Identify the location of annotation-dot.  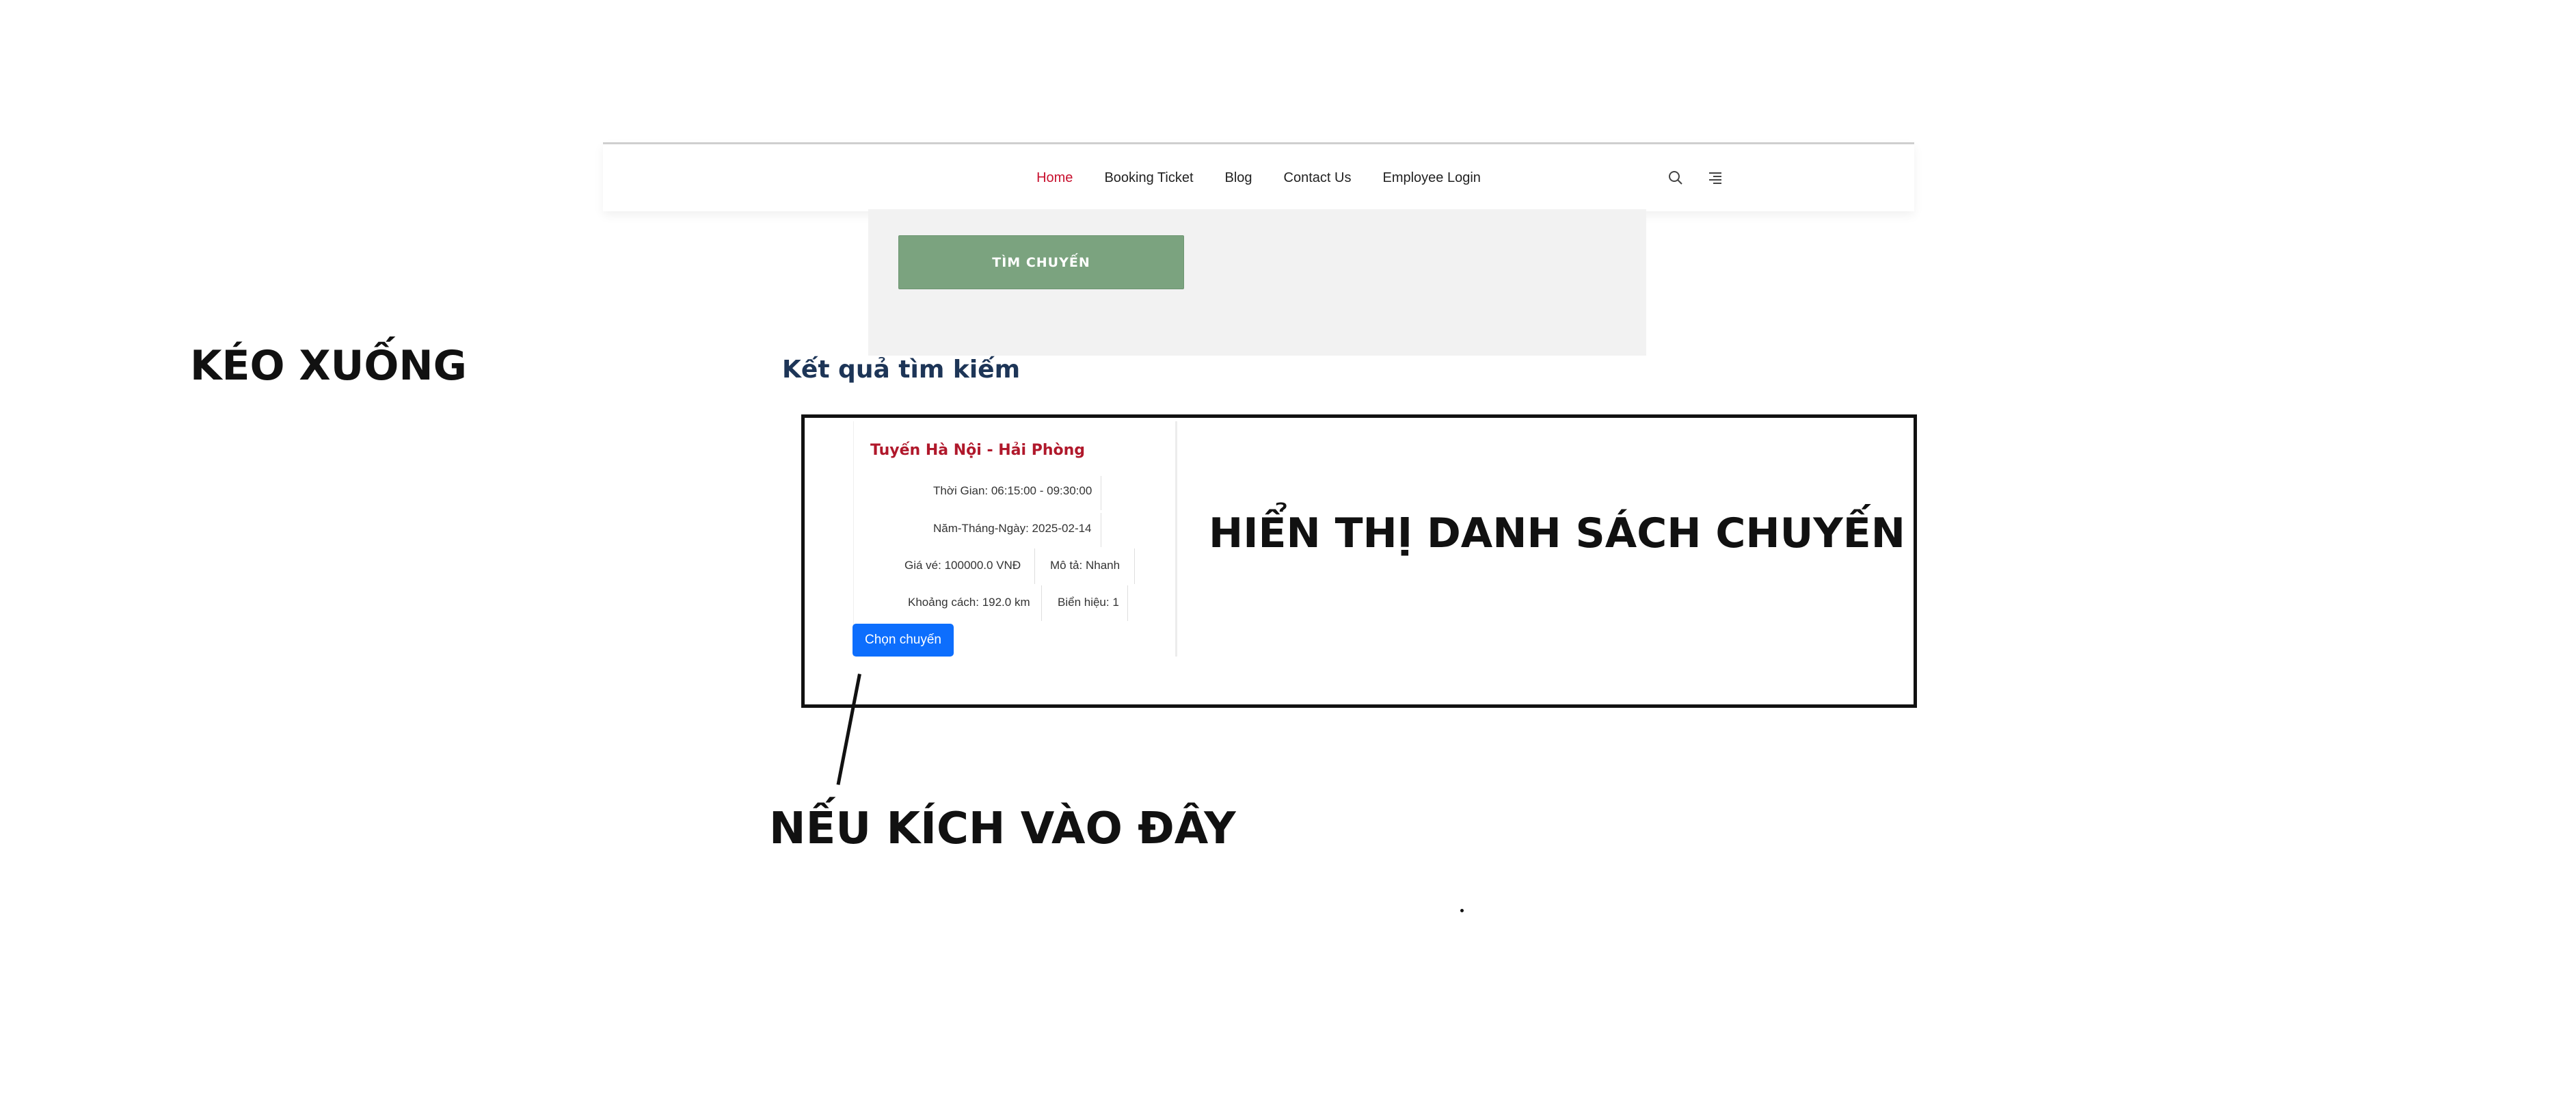
(1462, 910).